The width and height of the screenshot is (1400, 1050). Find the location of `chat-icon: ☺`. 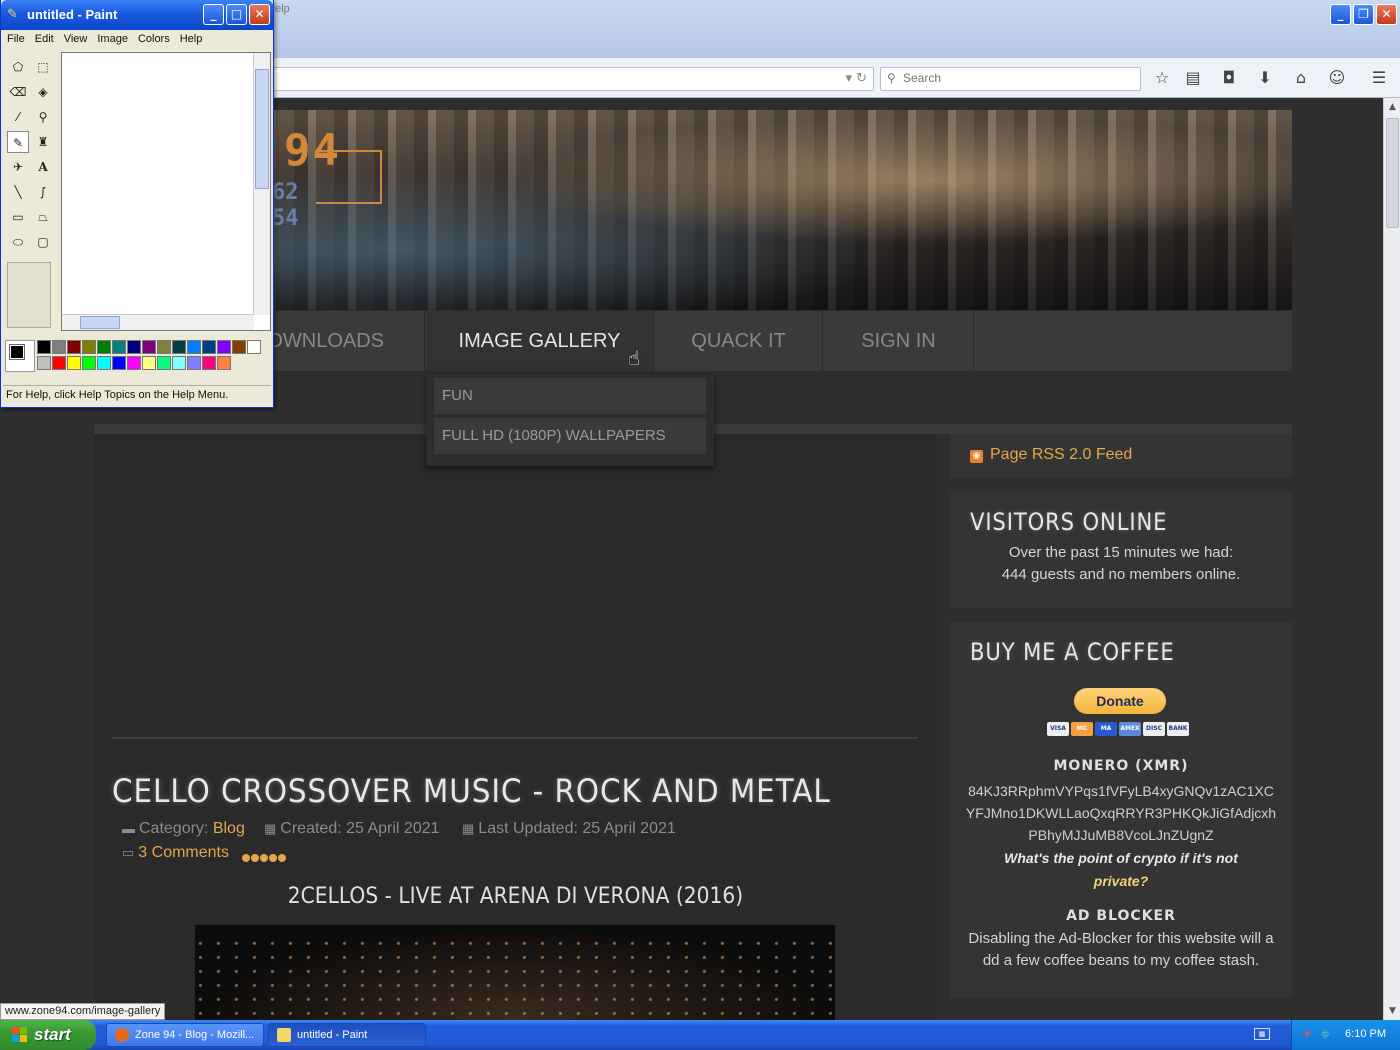

chat-icon: ☺ is located at coordinates (1337, 78).